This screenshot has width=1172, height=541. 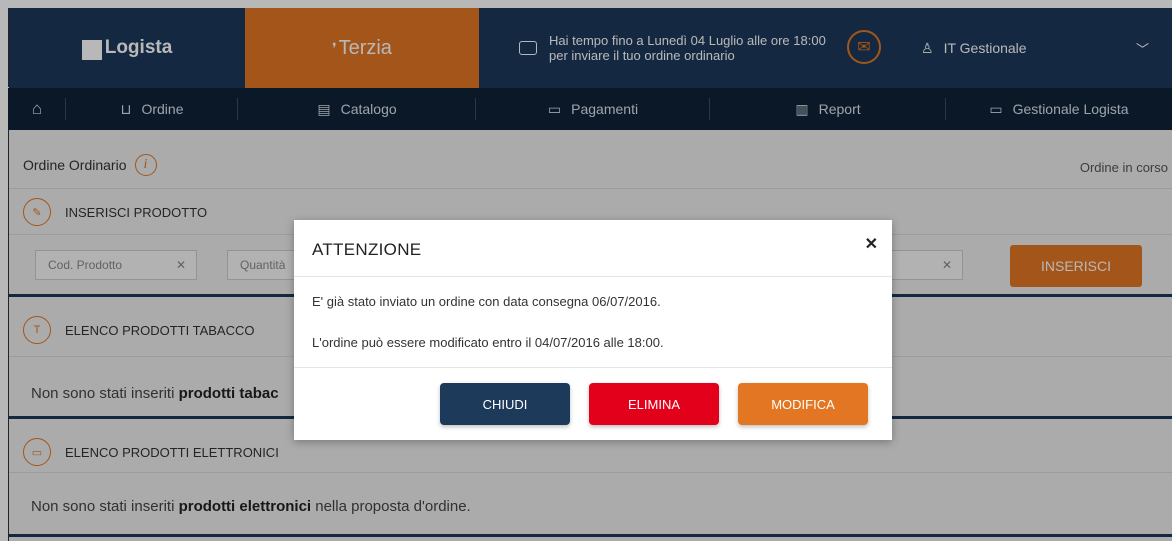 I want to click on chiudi-button: CHIUDI, so click(x=505, y=404).